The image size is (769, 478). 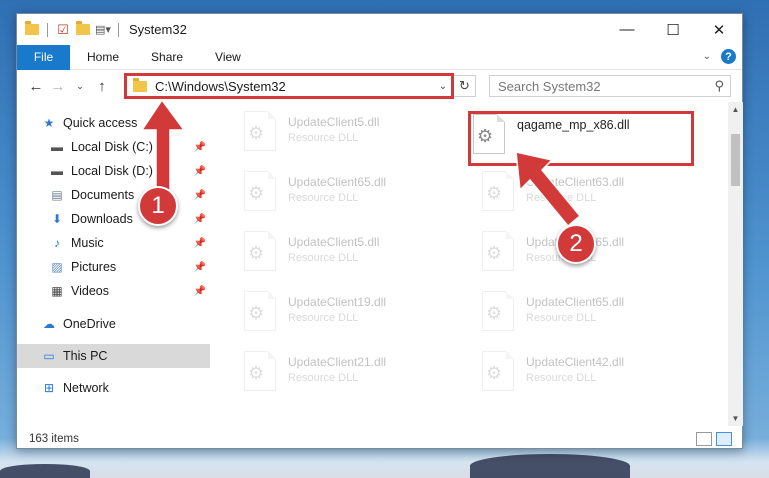 I want to click on cloud-icon: ☁, so click(x=49, y=324).